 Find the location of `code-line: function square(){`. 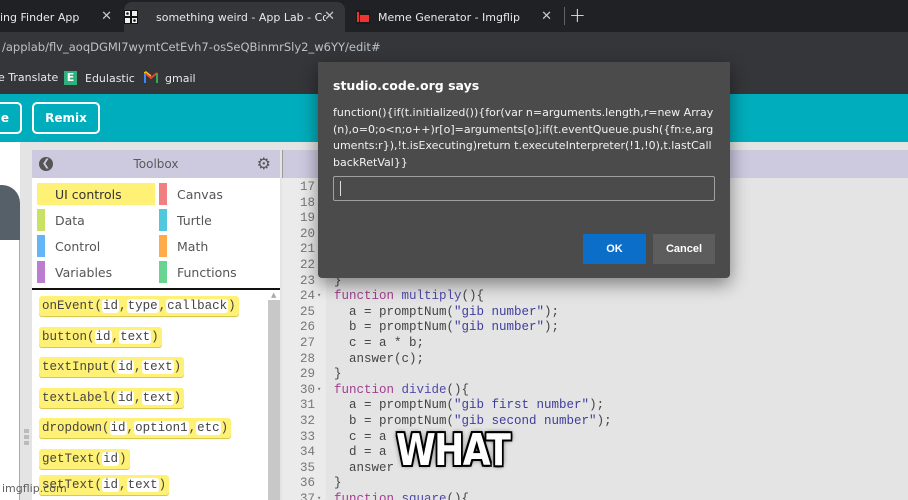

code-line: function square(){ is located at coordinates (401, 496).